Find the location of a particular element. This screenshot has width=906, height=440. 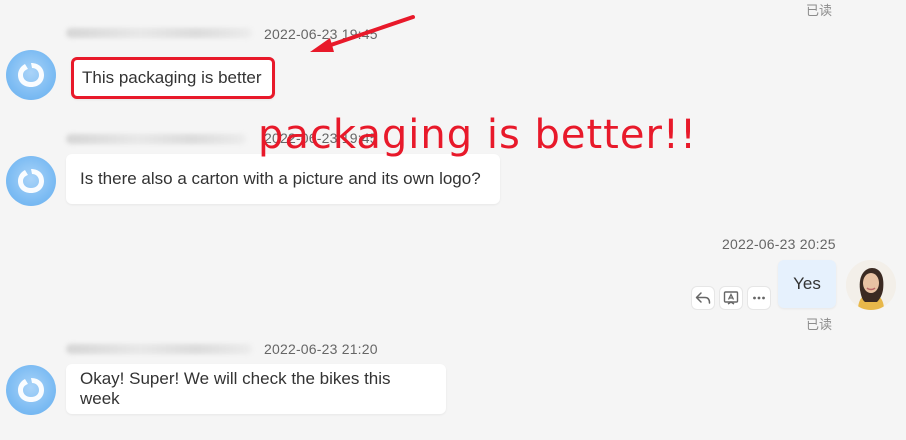

annotation-text: packaging is better!! is located at coordinates (477, 135).